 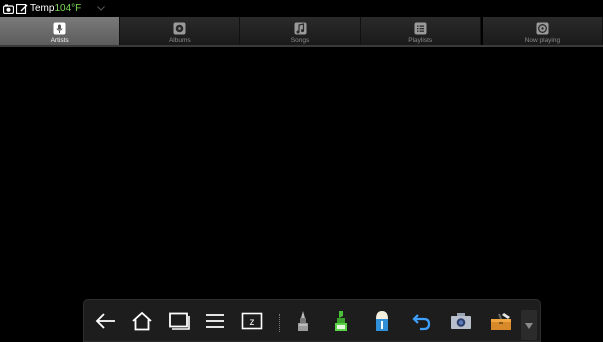 I want to click on undo-button, so click(x=422, y=323).